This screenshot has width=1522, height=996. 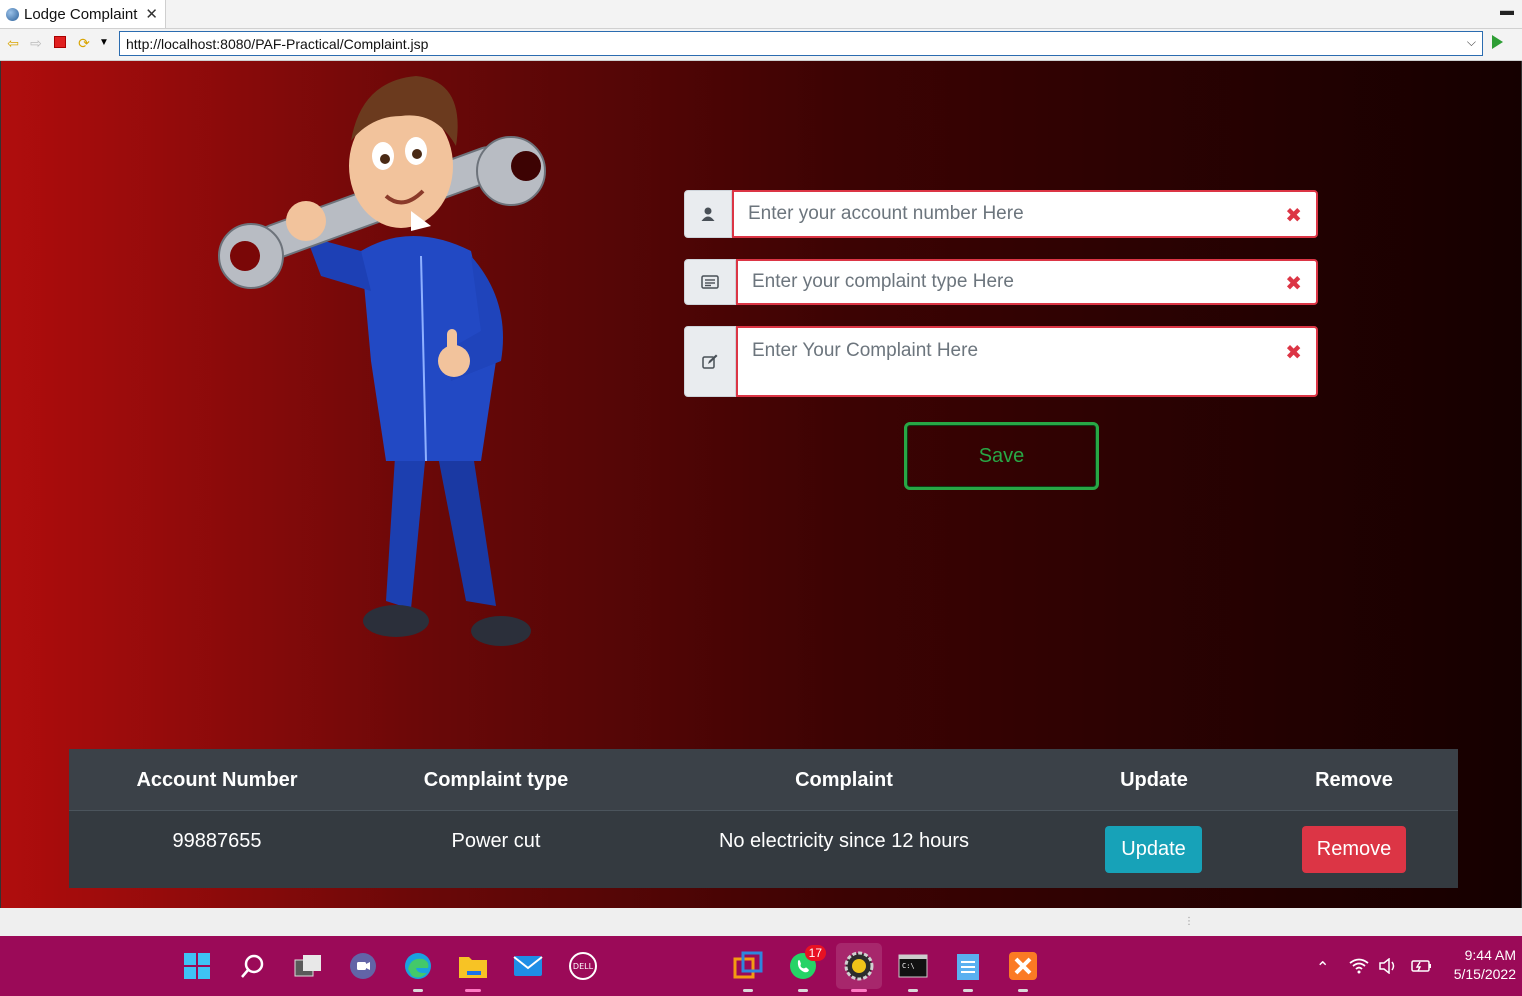 What do you see at coordinates (844, 780) in the screenshot?
I see `header-complaint: Complaint` at bounding box center [844, 780].